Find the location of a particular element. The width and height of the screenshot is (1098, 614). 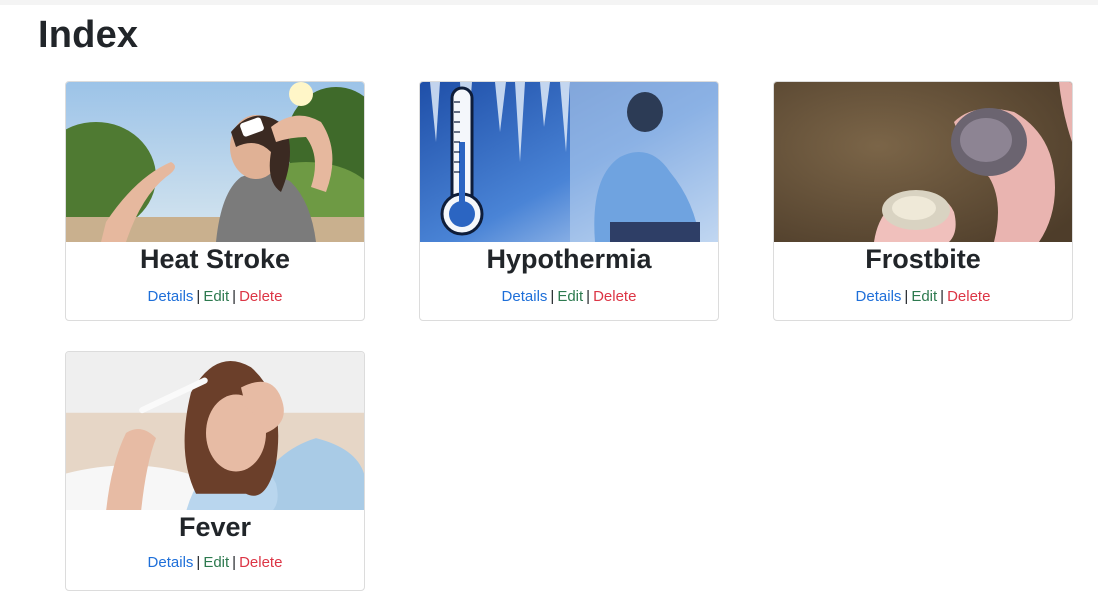

condition-card-frostbite: Frostbite Details | Edit | Delete is located at coordinates (923, 201).